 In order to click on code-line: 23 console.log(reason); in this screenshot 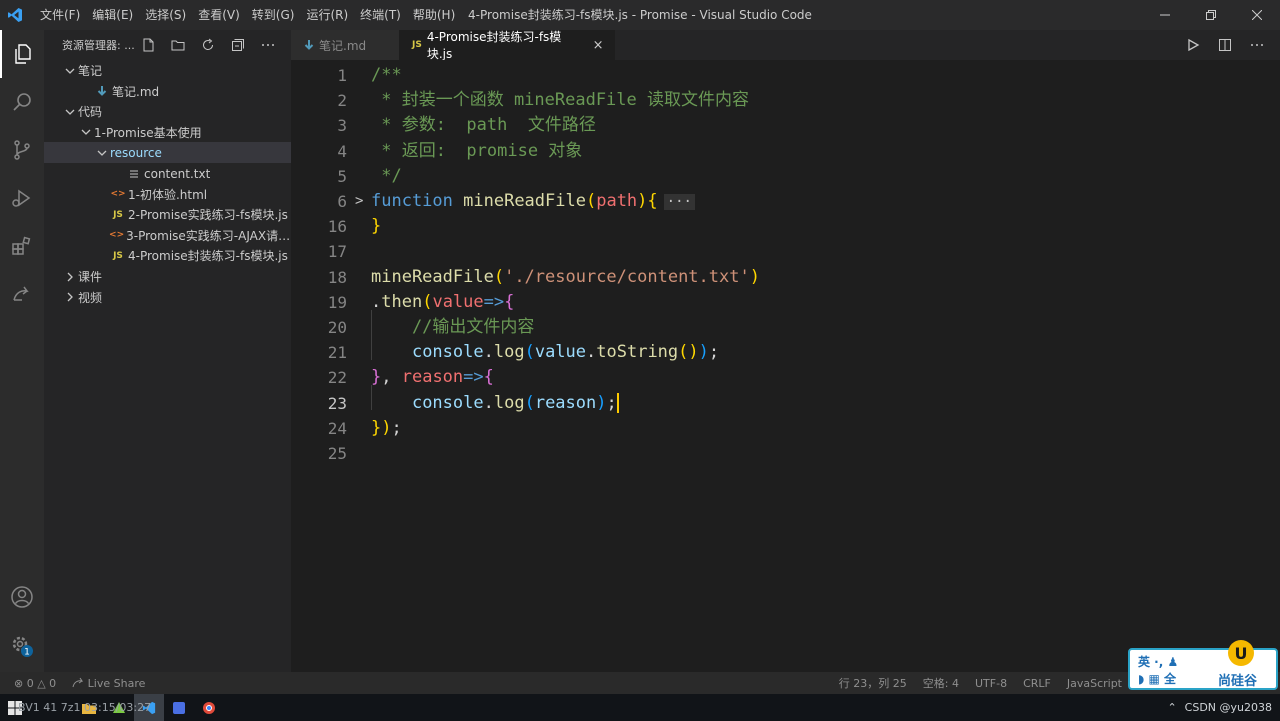, I will do `click(785, 403)`.